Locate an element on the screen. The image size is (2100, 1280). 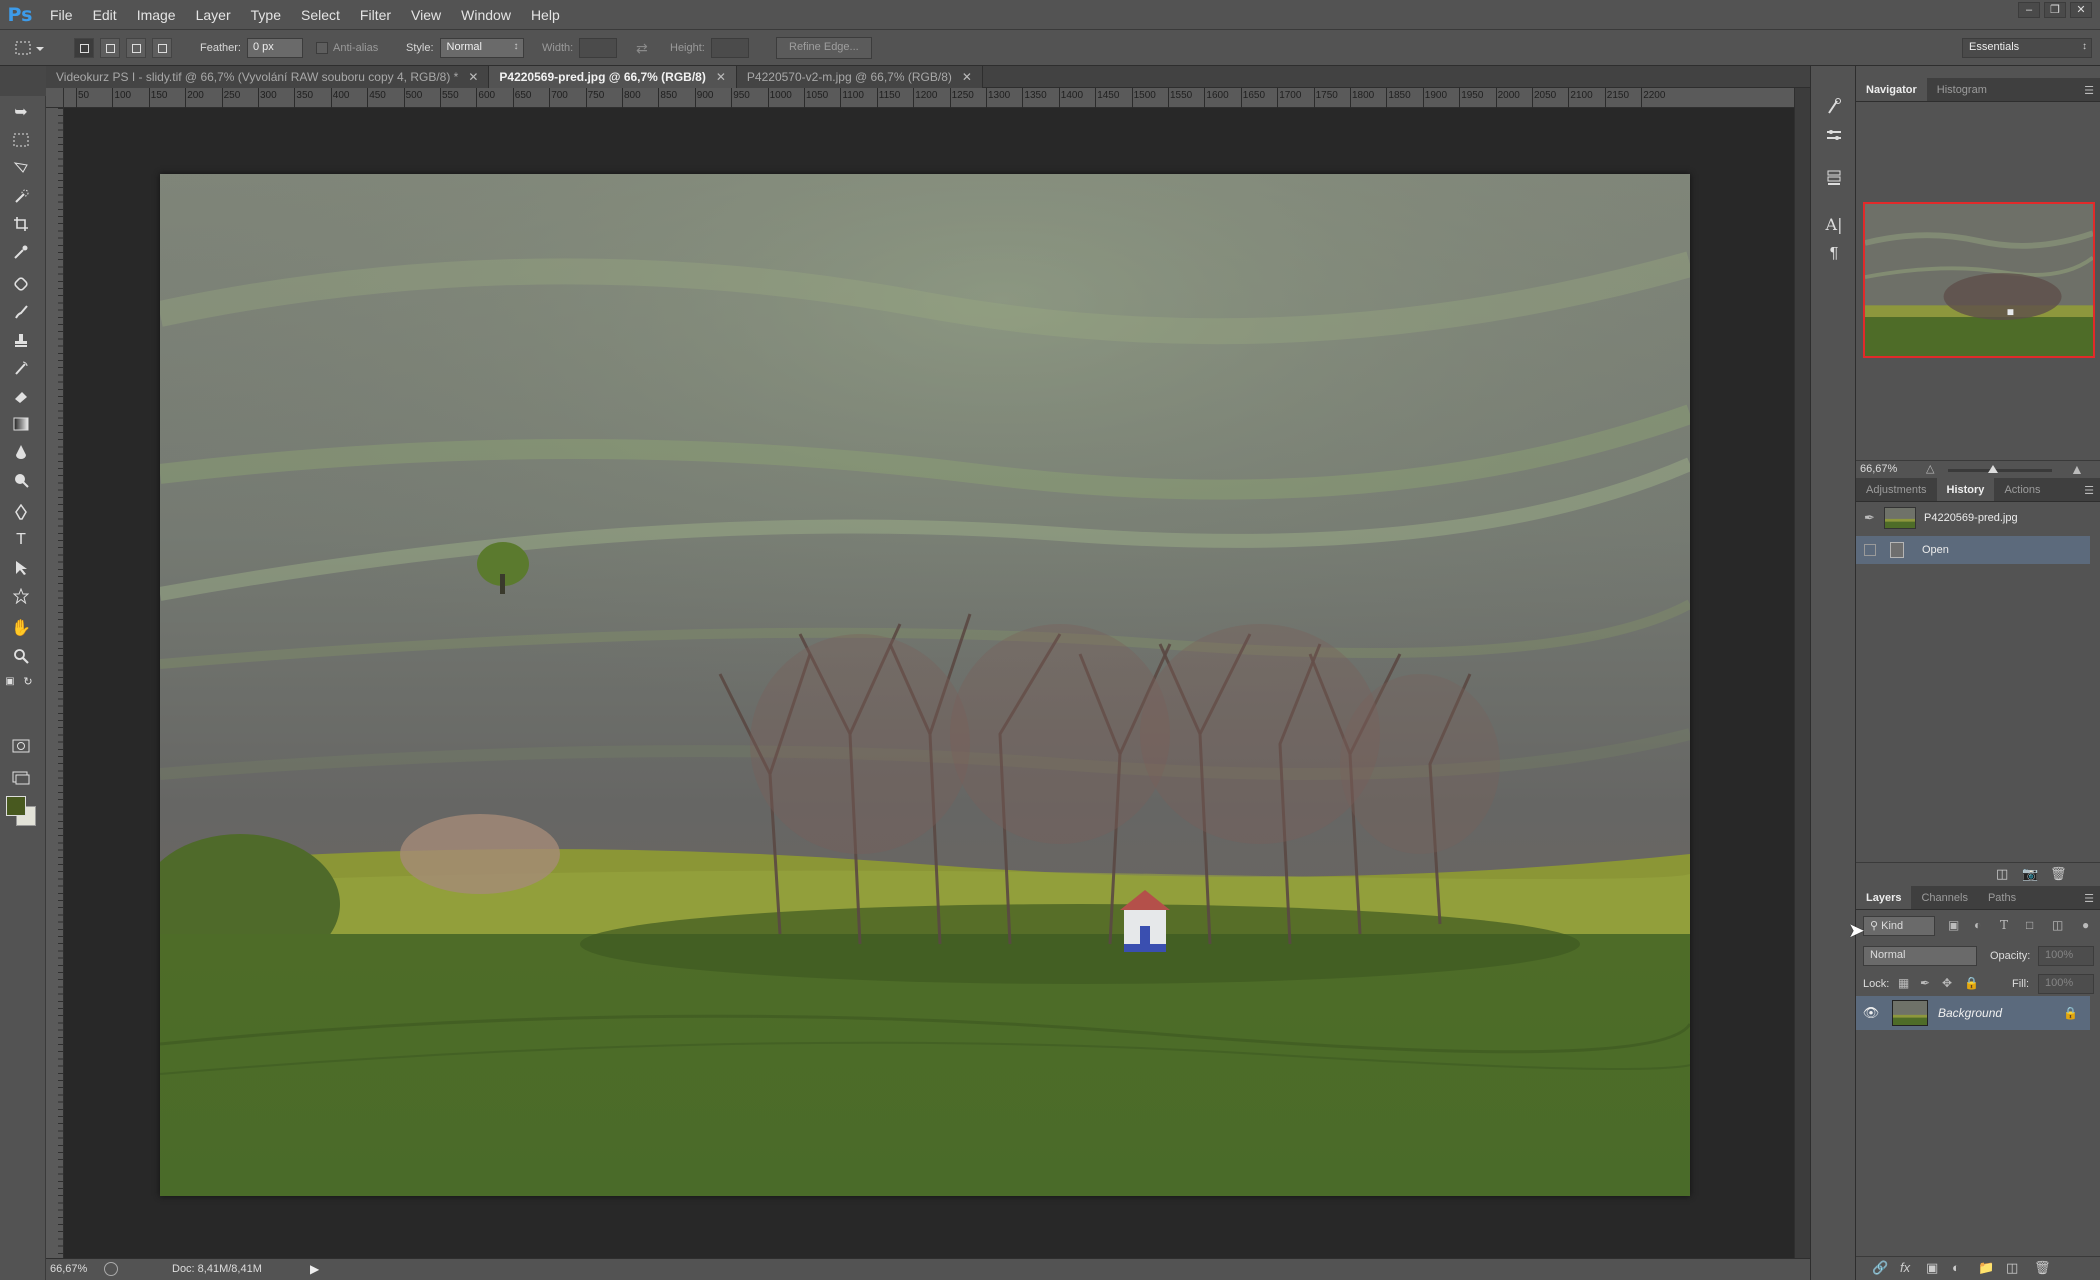
history-step: Open is located at coordinates (1973, 550).